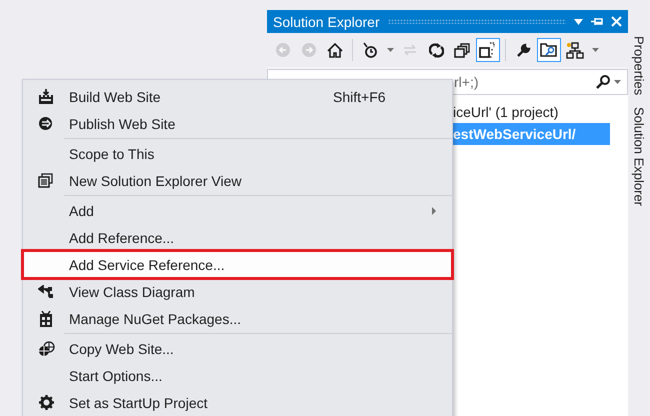 The width and height of the screenshot is (650, 416). What do you see at coordinates (326, 22) in the screenshot?
I see `panel-title: Solution Explorer` at bounding box center [326, 22].